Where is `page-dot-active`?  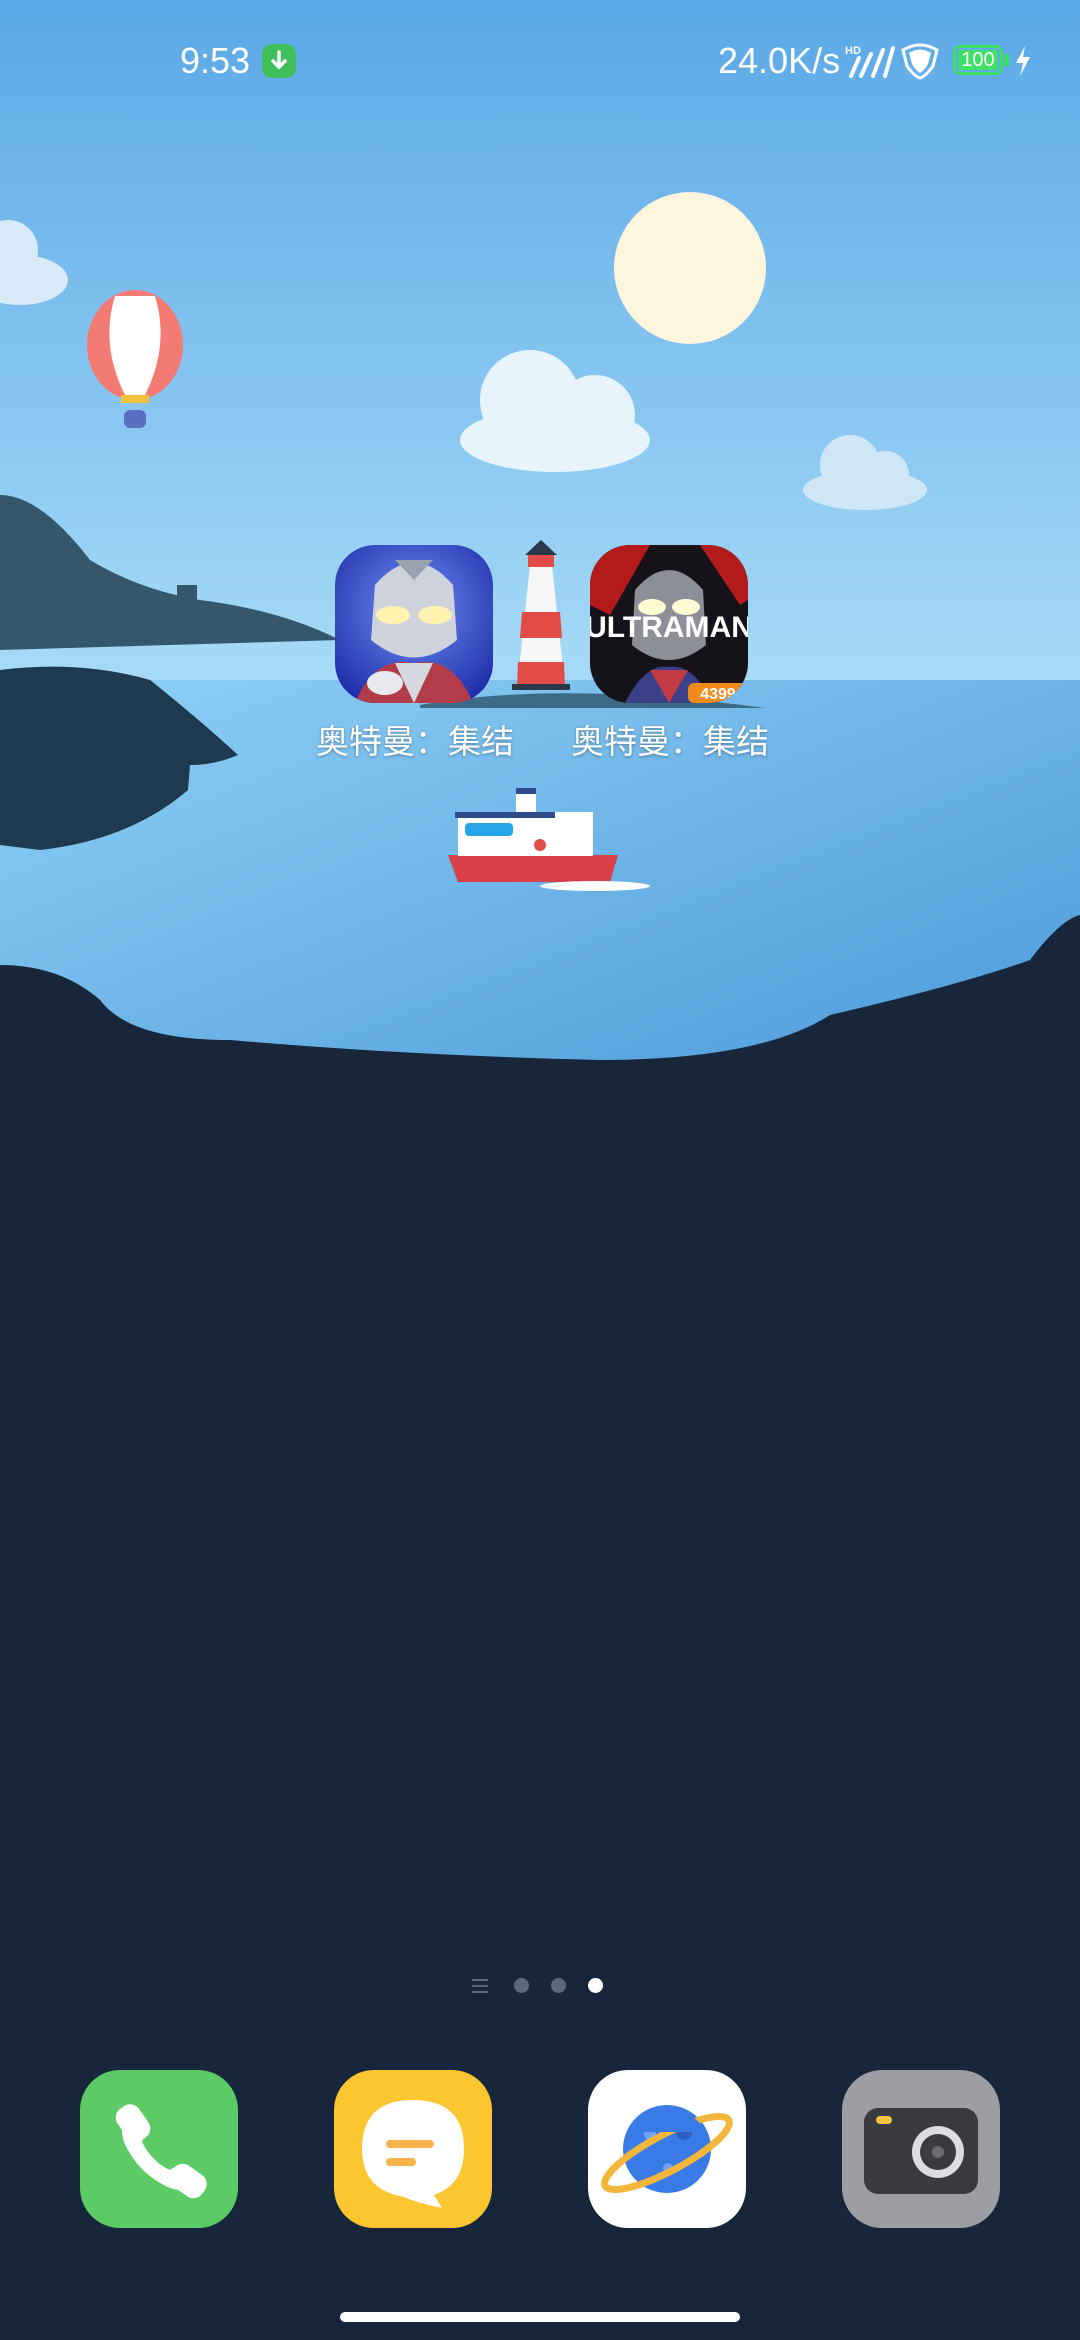
page-dot-active is located at coordinates (595, 1985).